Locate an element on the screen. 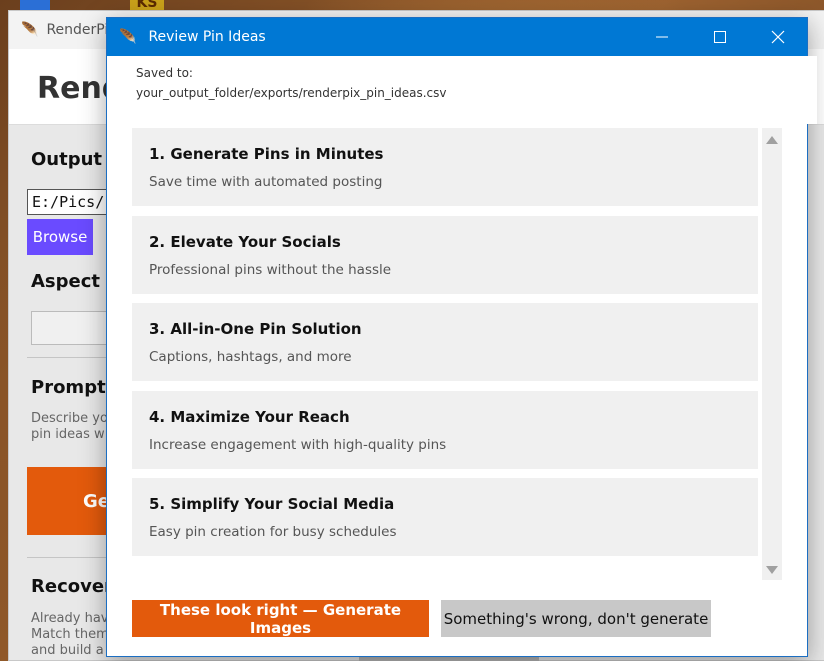 The image size is (824, 661). recovery-description-3: and build a is located at coordinates (67, 650).